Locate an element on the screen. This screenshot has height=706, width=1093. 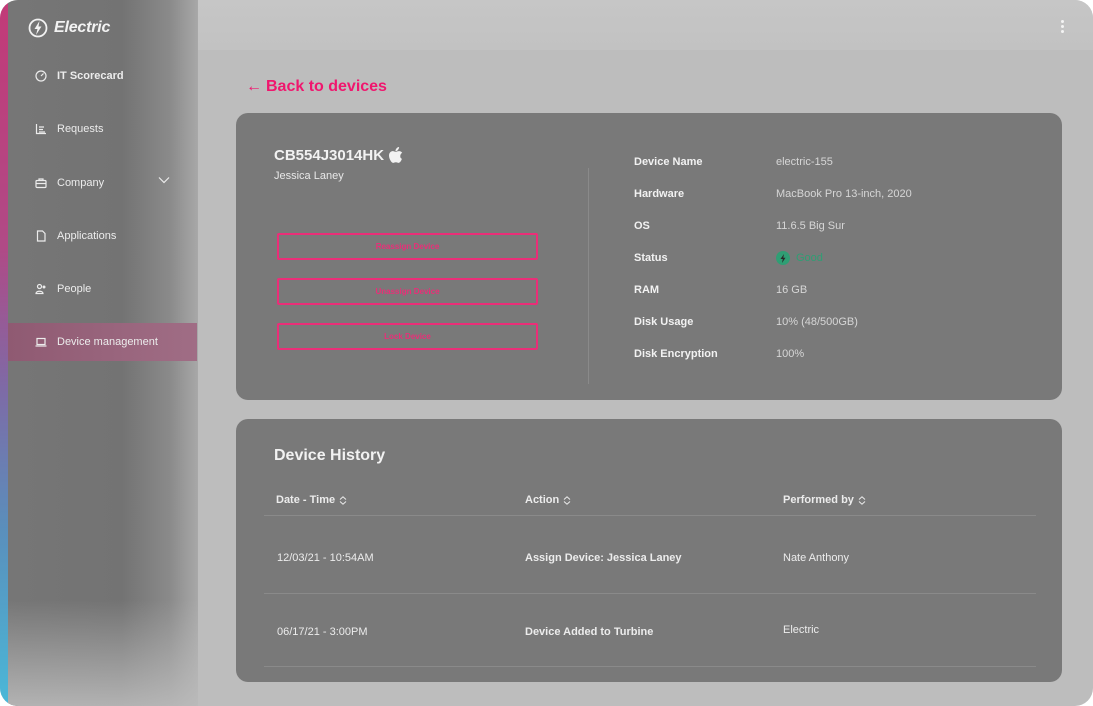
spec-value: electric-155 is located at coordinates (804, 162).